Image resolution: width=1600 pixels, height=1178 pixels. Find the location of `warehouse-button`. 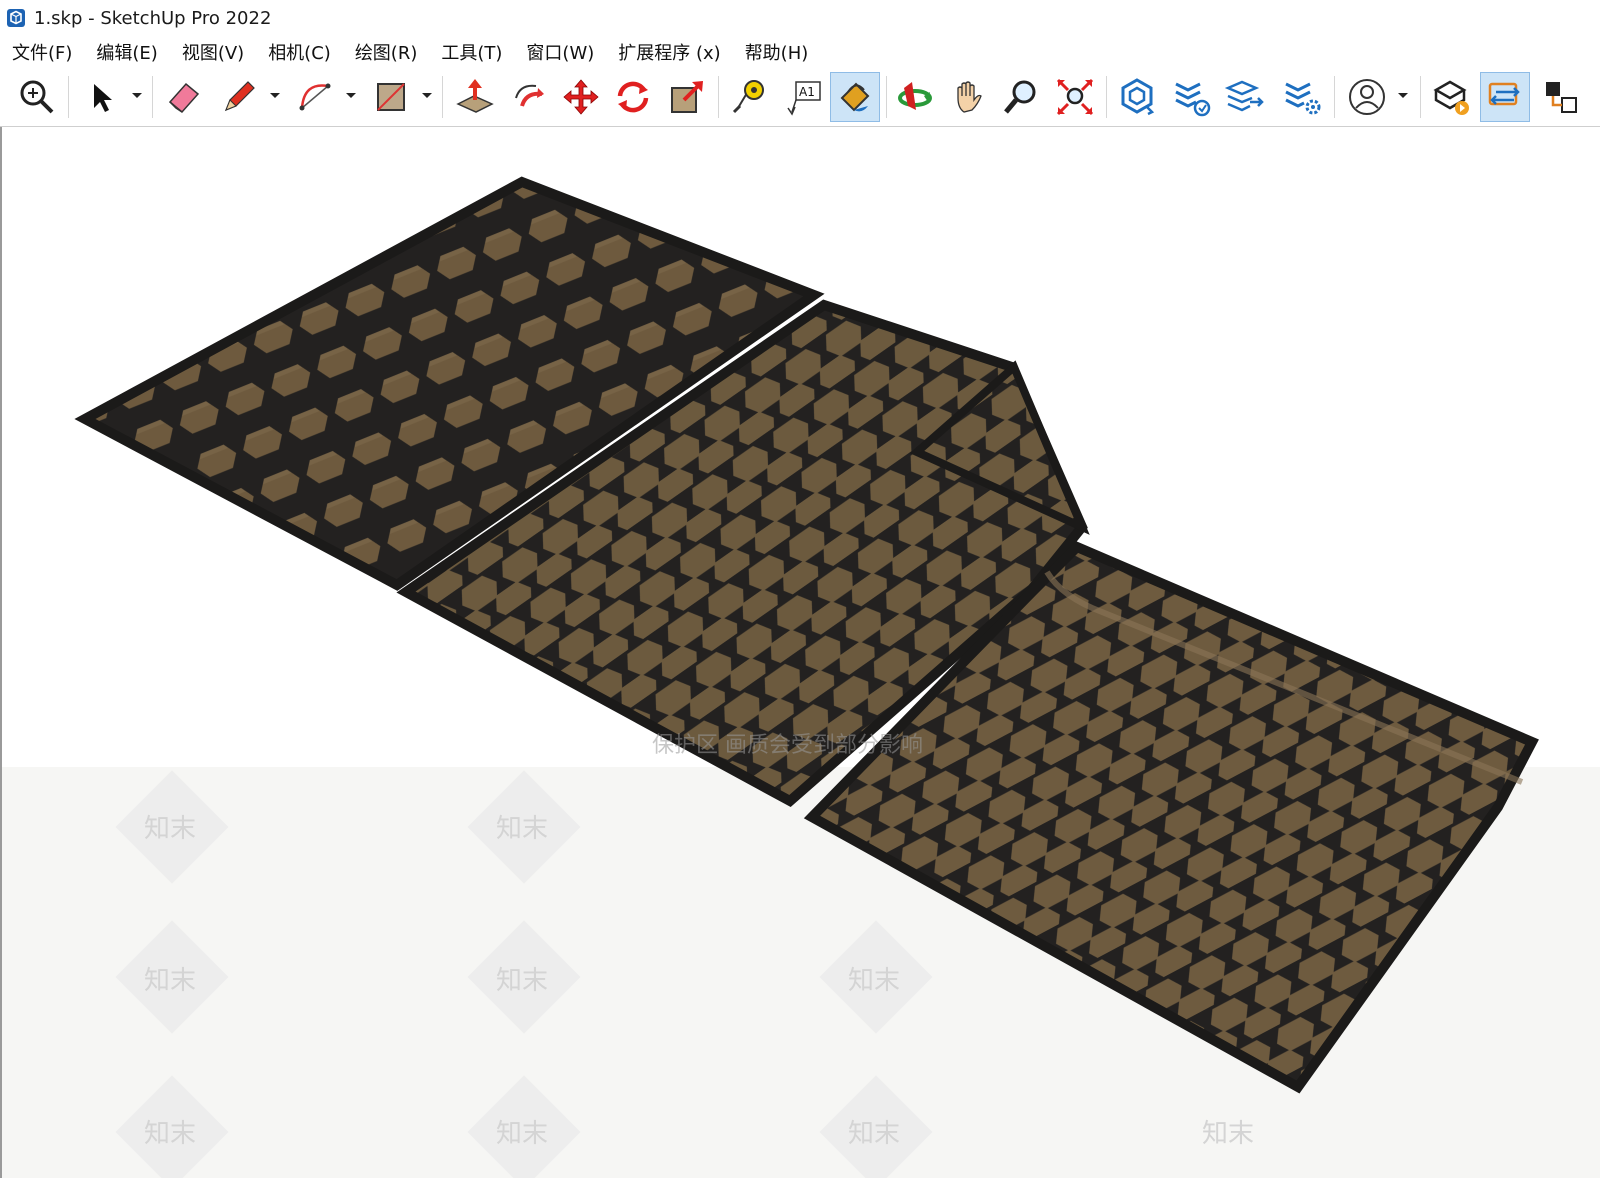

warehouse-button is located at coordinates (1137, 97).